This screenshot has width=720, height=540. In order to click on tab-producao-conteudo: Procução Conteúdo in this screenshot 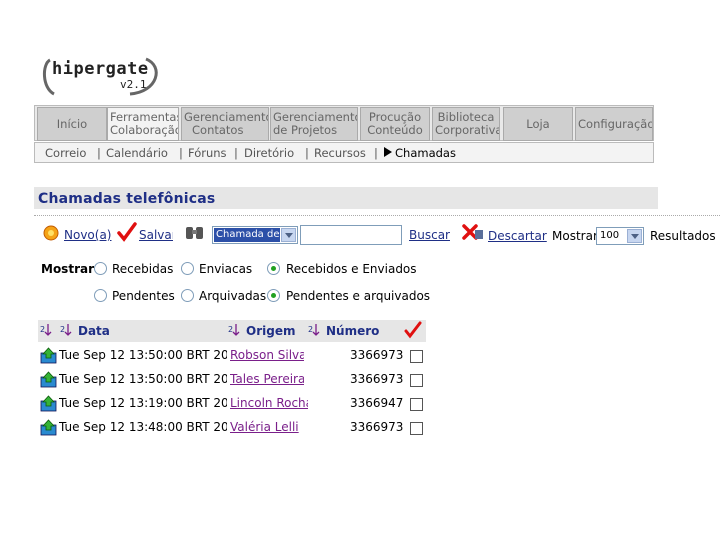, I will do `click(395, 124)`.